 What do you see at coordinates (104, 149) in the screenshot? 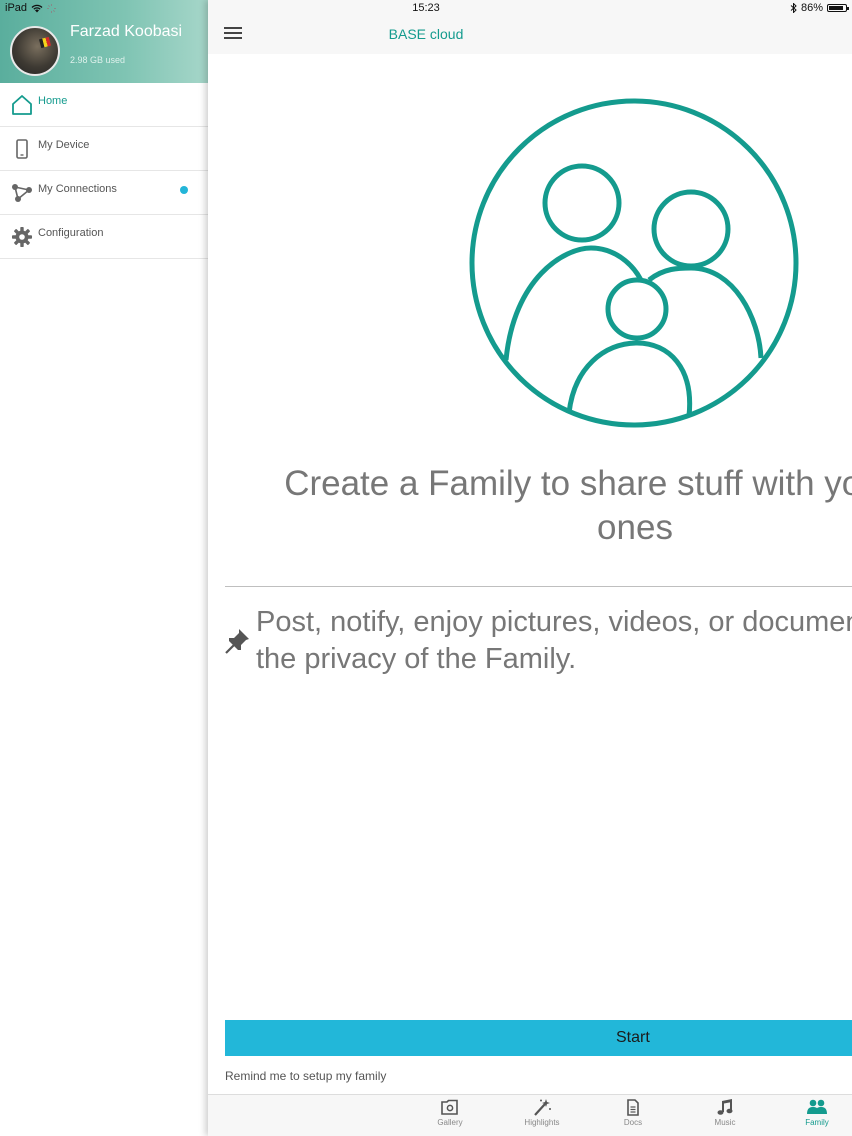
I see `sidebar-item-my-device: My Device` at bounding box center [104, 149].